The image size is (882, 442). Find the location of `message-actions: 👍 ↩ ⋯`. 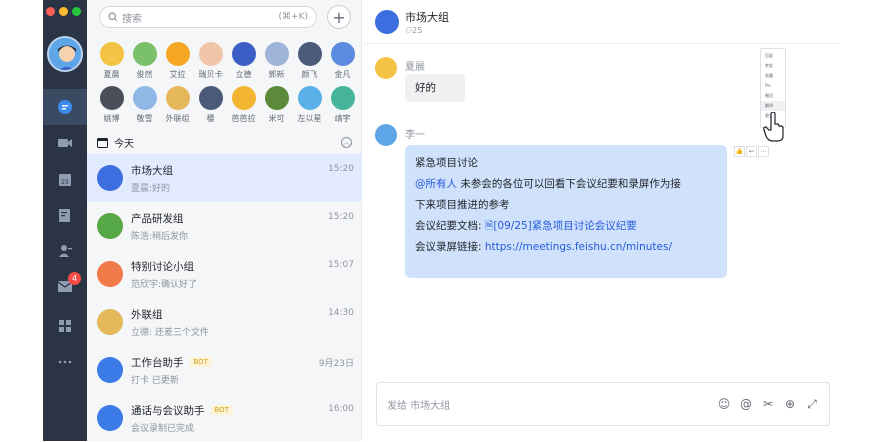

message-actions: 👍 ↩ ⋯ is located at coordinates (751, 151).